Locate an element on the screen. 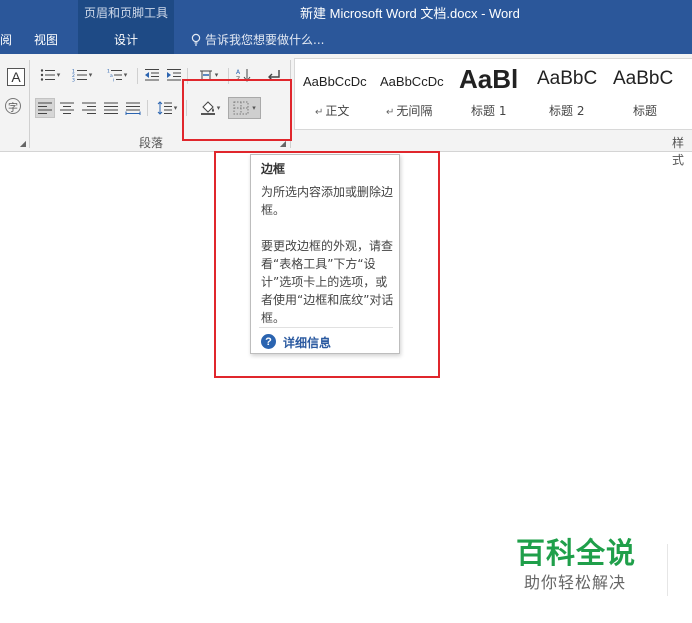 The width and height of the screenshot is (692, 623). group-separator is located at coordinates (29, 104).